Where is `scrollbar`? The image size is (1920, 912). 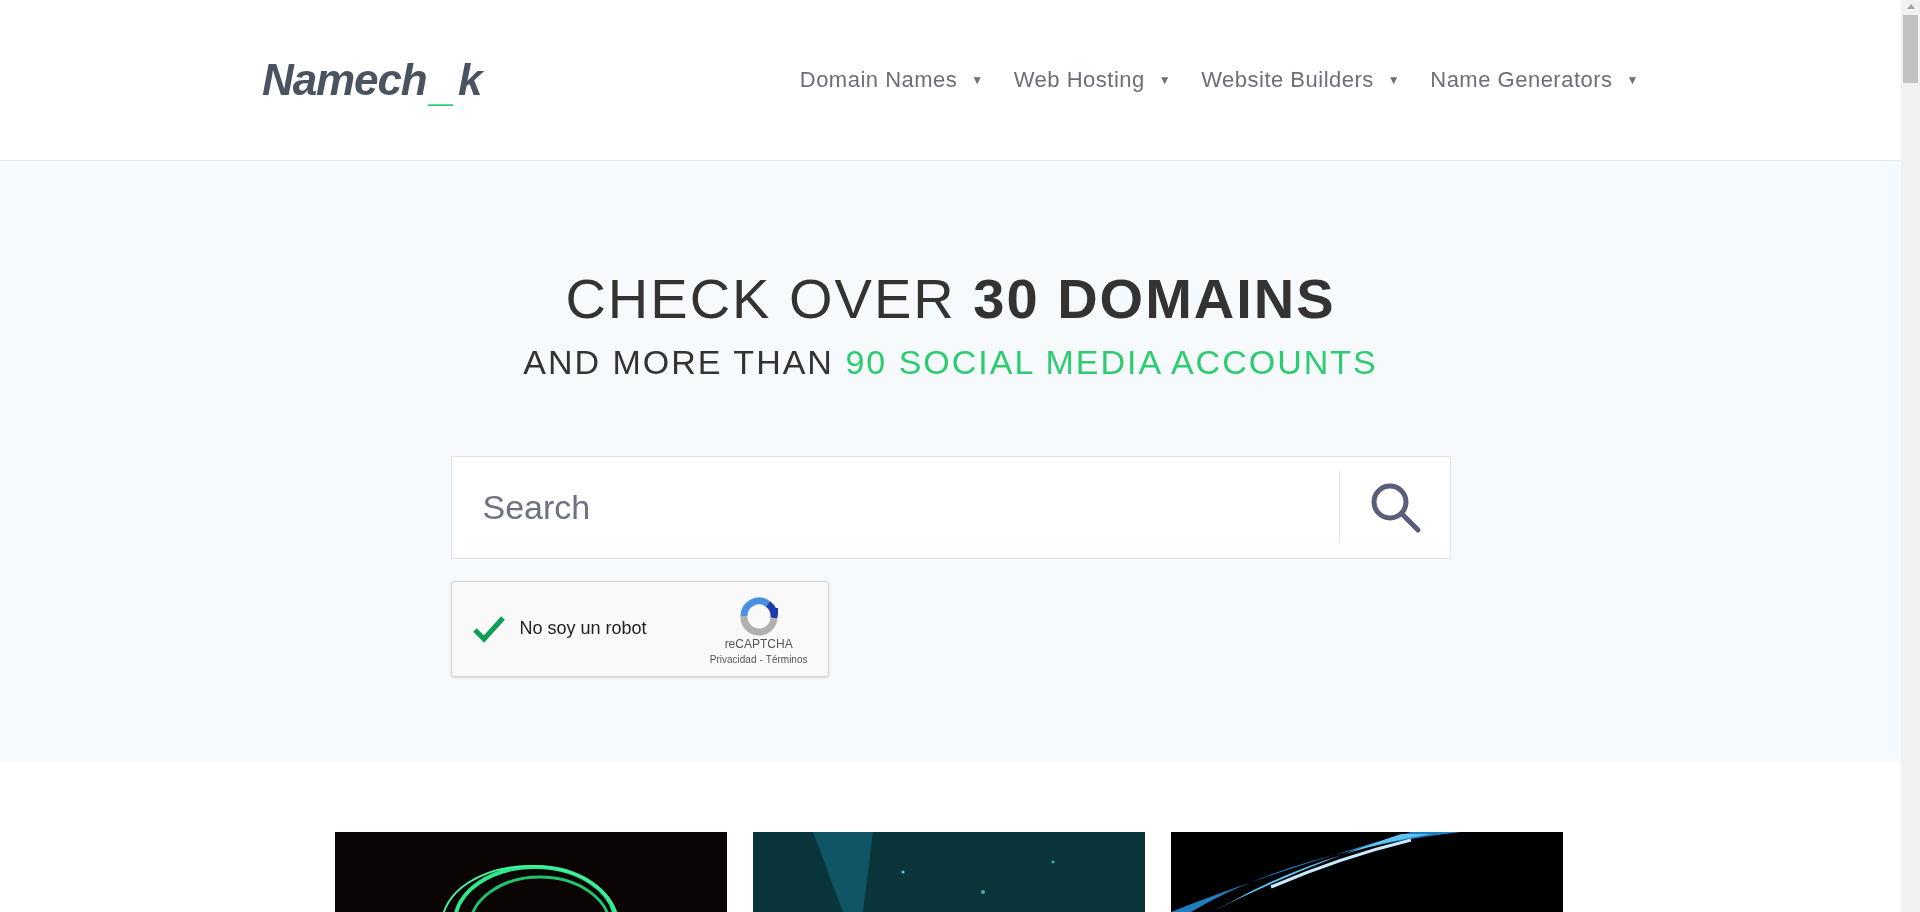 scrollbar is located at coordinates (1910, 456).